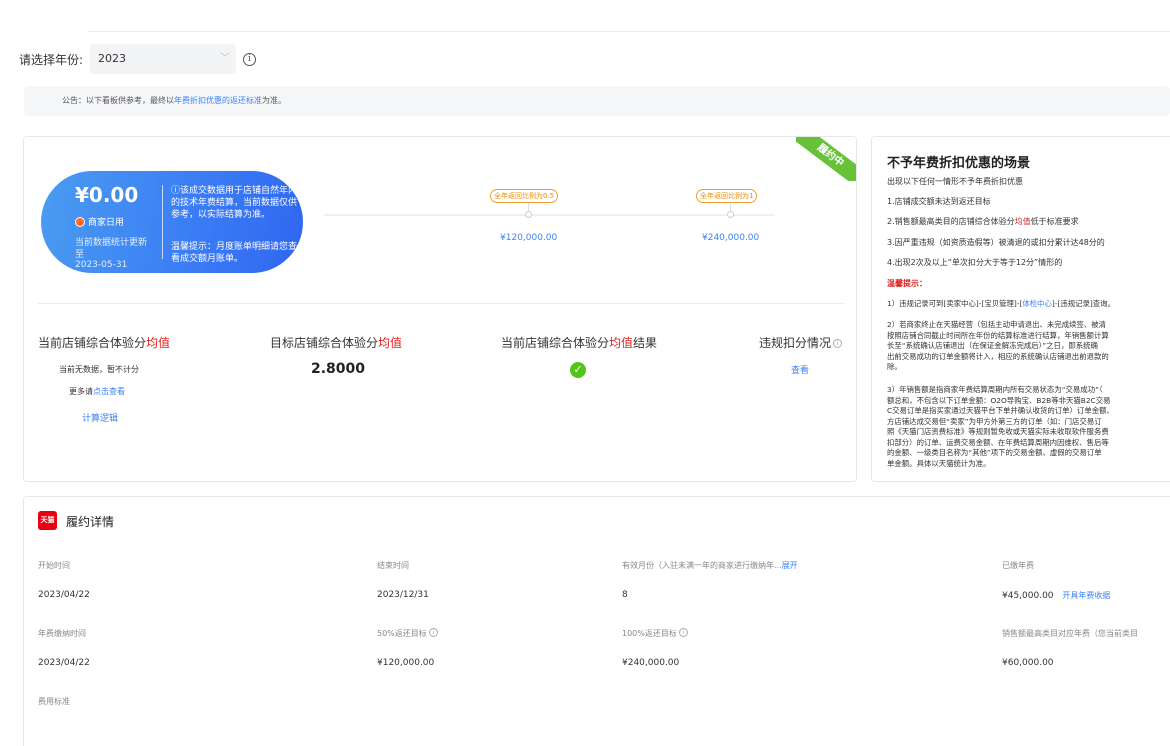 This screenshot has height=746, width=1170. What do you see at coordinates (225, 58) in the screenshot?
I see `chevron-down-icon: ﹀` at bounding box center [225, 58].